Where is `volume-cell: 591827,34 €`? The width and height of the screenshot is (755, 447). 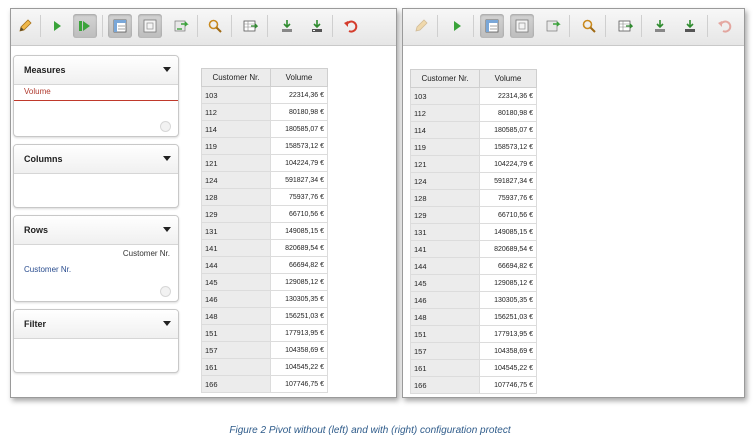
volume-cell: 591827,34 € is located at coordinates (508, 181).